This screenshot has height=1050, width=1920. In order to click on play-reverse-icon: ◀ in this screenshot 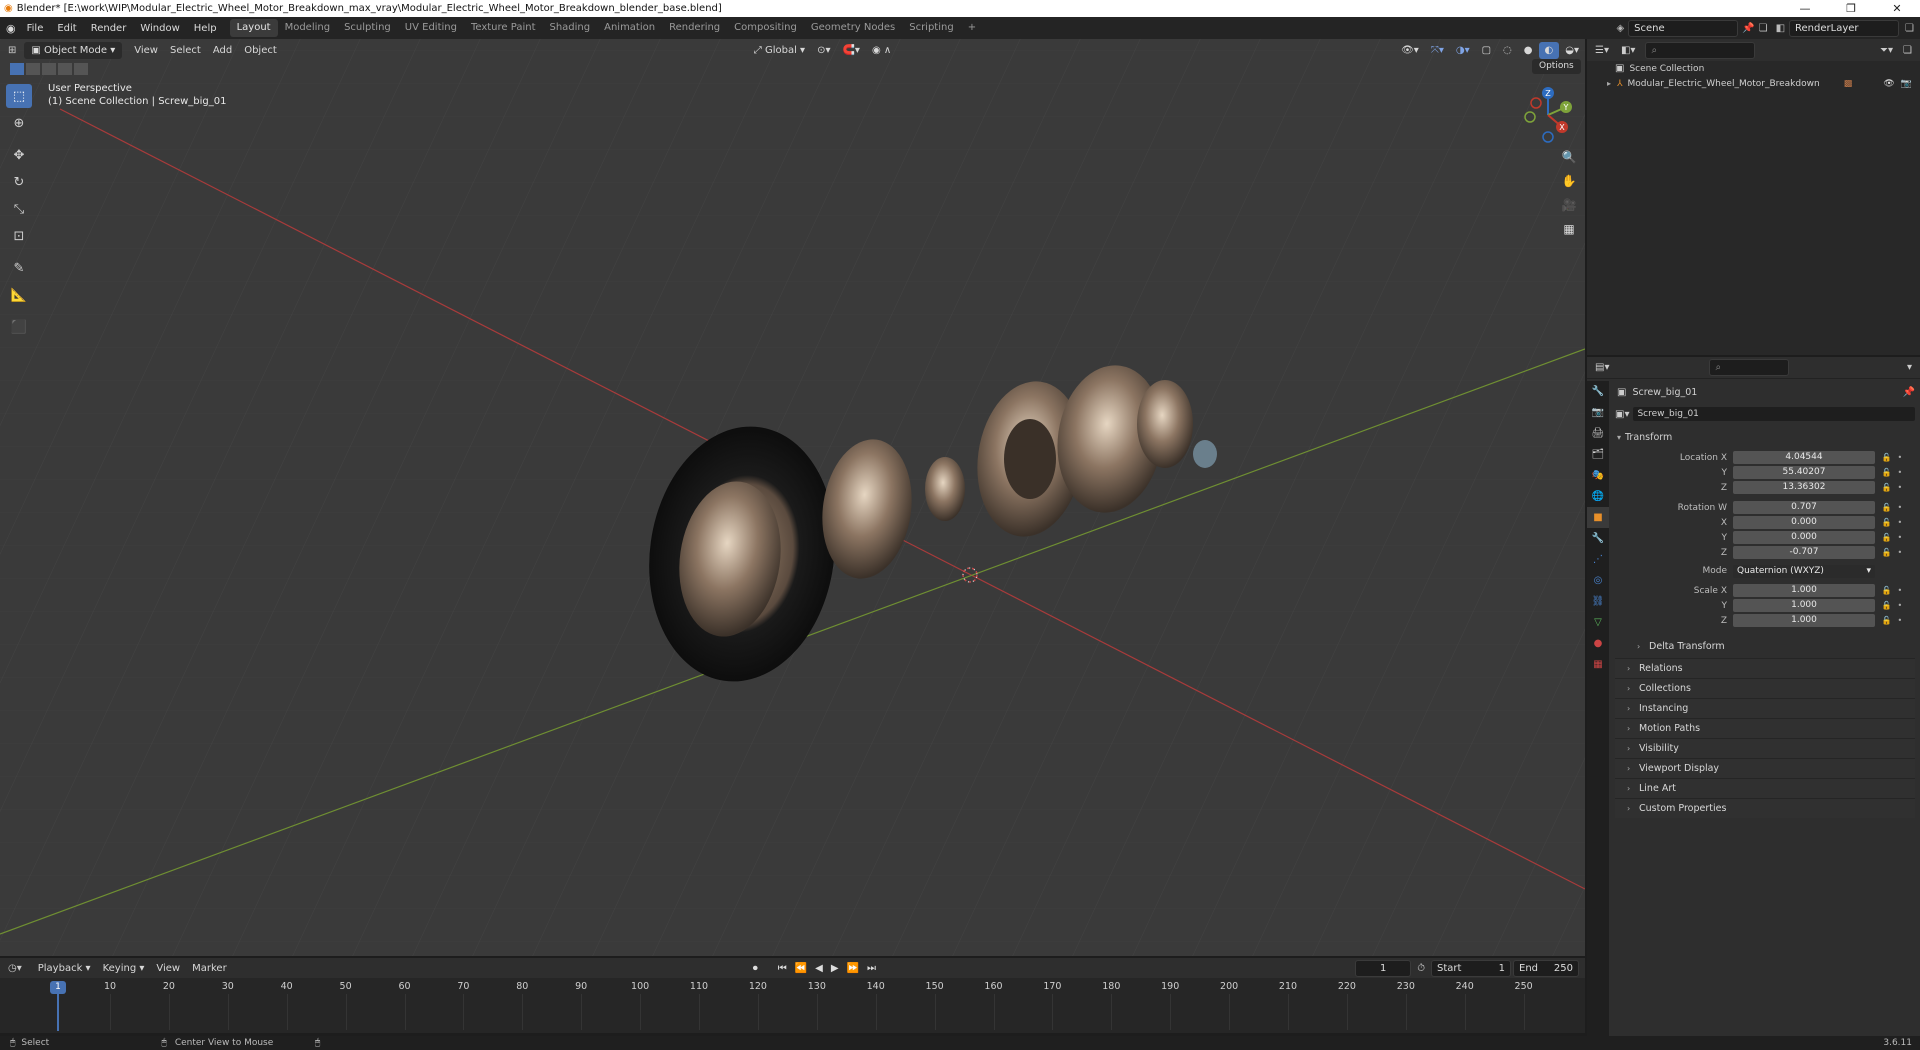, I will do `click(819, 968)`.